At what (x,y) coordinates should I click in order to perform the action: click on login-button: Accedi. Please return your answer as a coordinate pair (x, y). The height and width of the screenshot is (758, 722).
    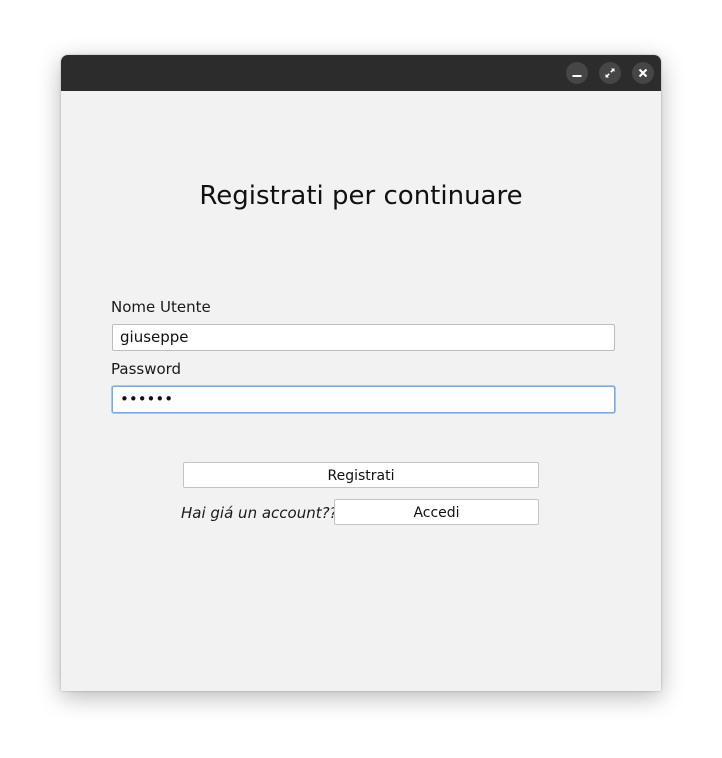
    Looking at the image, I should click on (436, 512).